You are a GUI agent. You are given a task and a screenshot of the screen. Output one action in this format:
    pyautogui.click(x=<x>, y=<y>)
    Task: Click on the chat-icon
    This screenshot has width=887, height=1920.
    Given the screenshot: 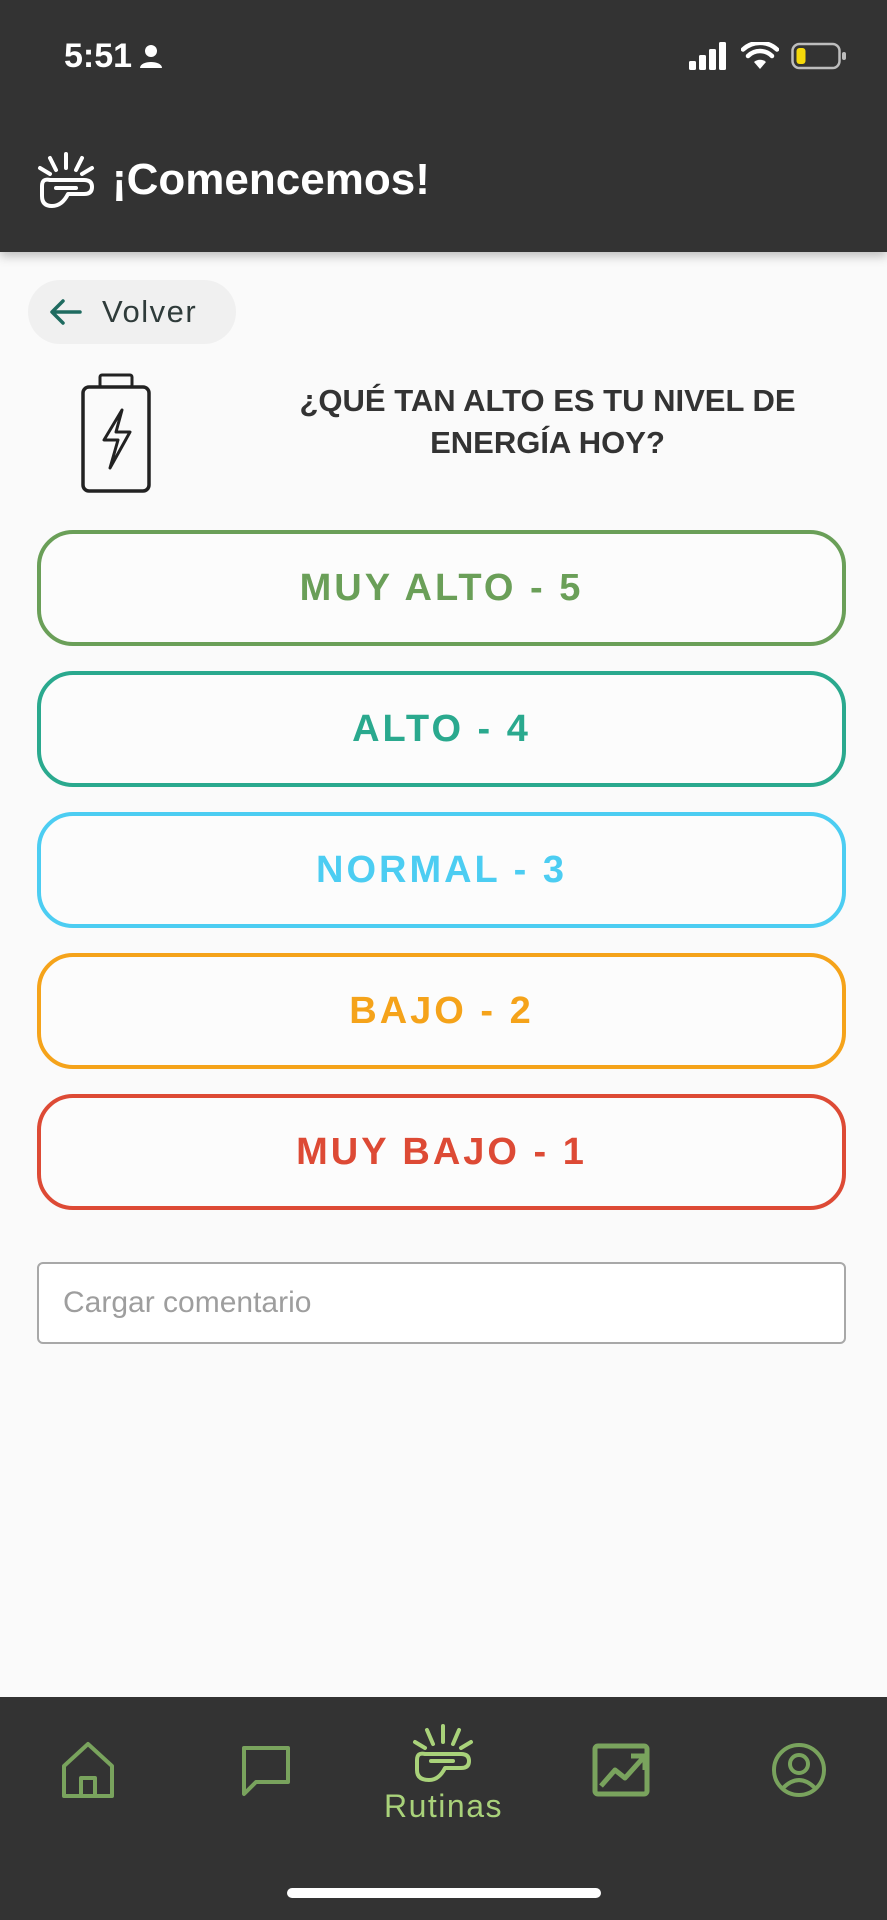 What is the action you would take?
    pyautogui.click(x=266, y=1770)
    